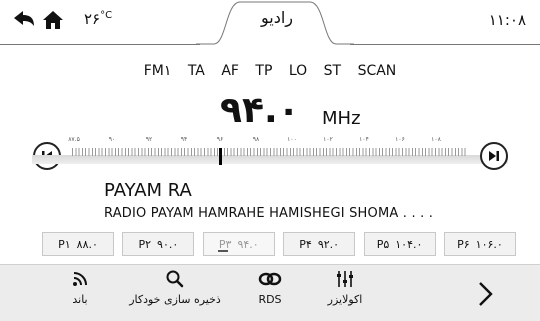 This screenshot has width=540, height=321. What do you see at coordinates (148, 190) in the screenshot?
I see `station-name: PAYAM RA` at bounding box center [148, 190].